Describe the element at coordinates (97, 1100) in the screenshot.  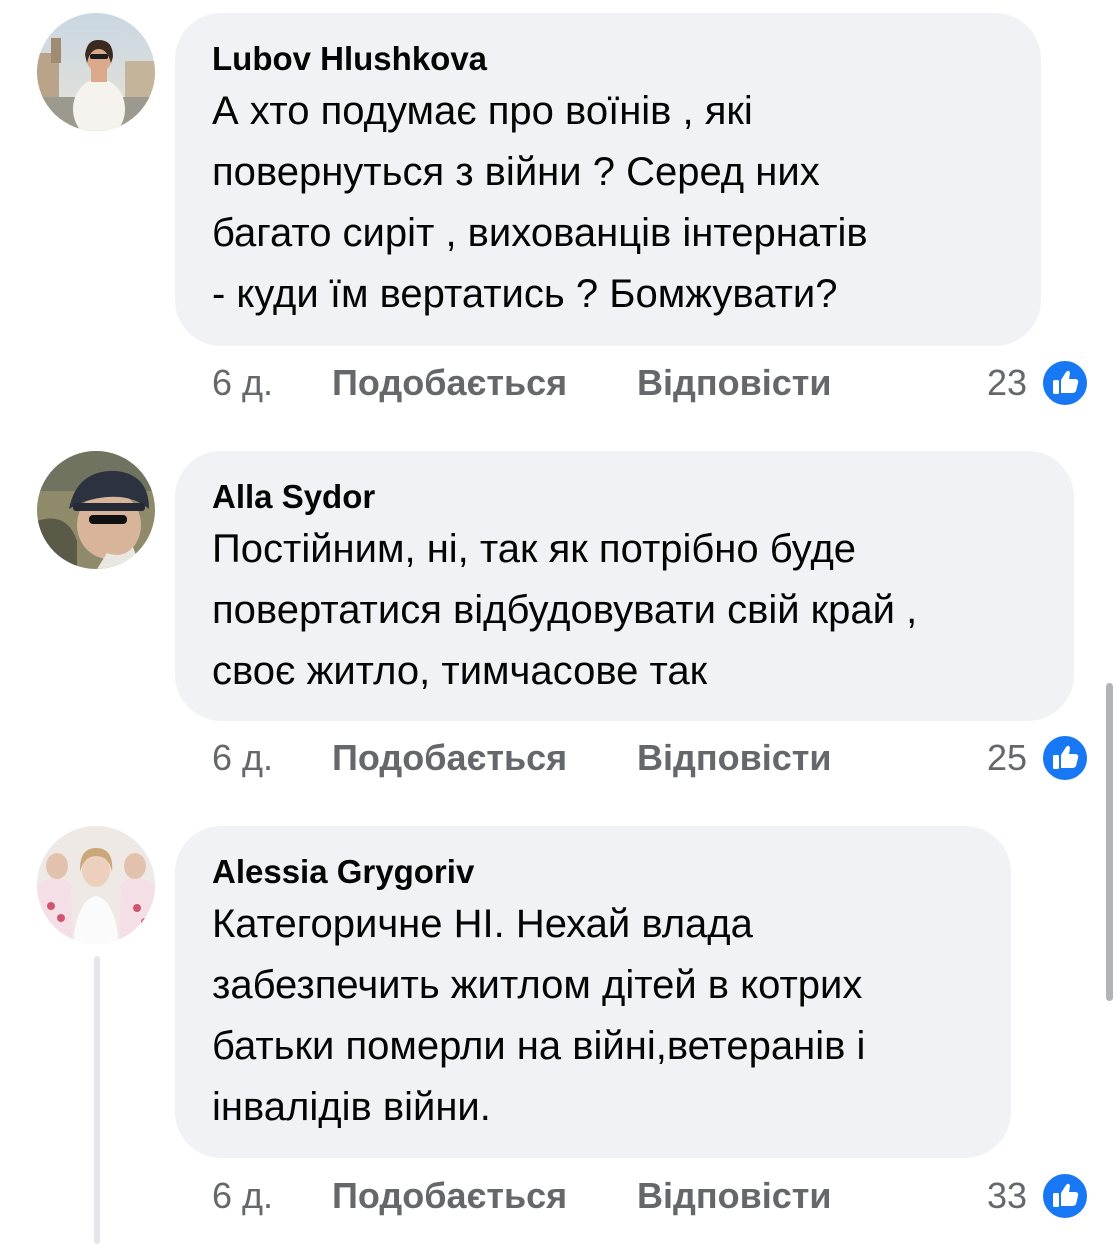
I see `reply-thread-line` at that location.